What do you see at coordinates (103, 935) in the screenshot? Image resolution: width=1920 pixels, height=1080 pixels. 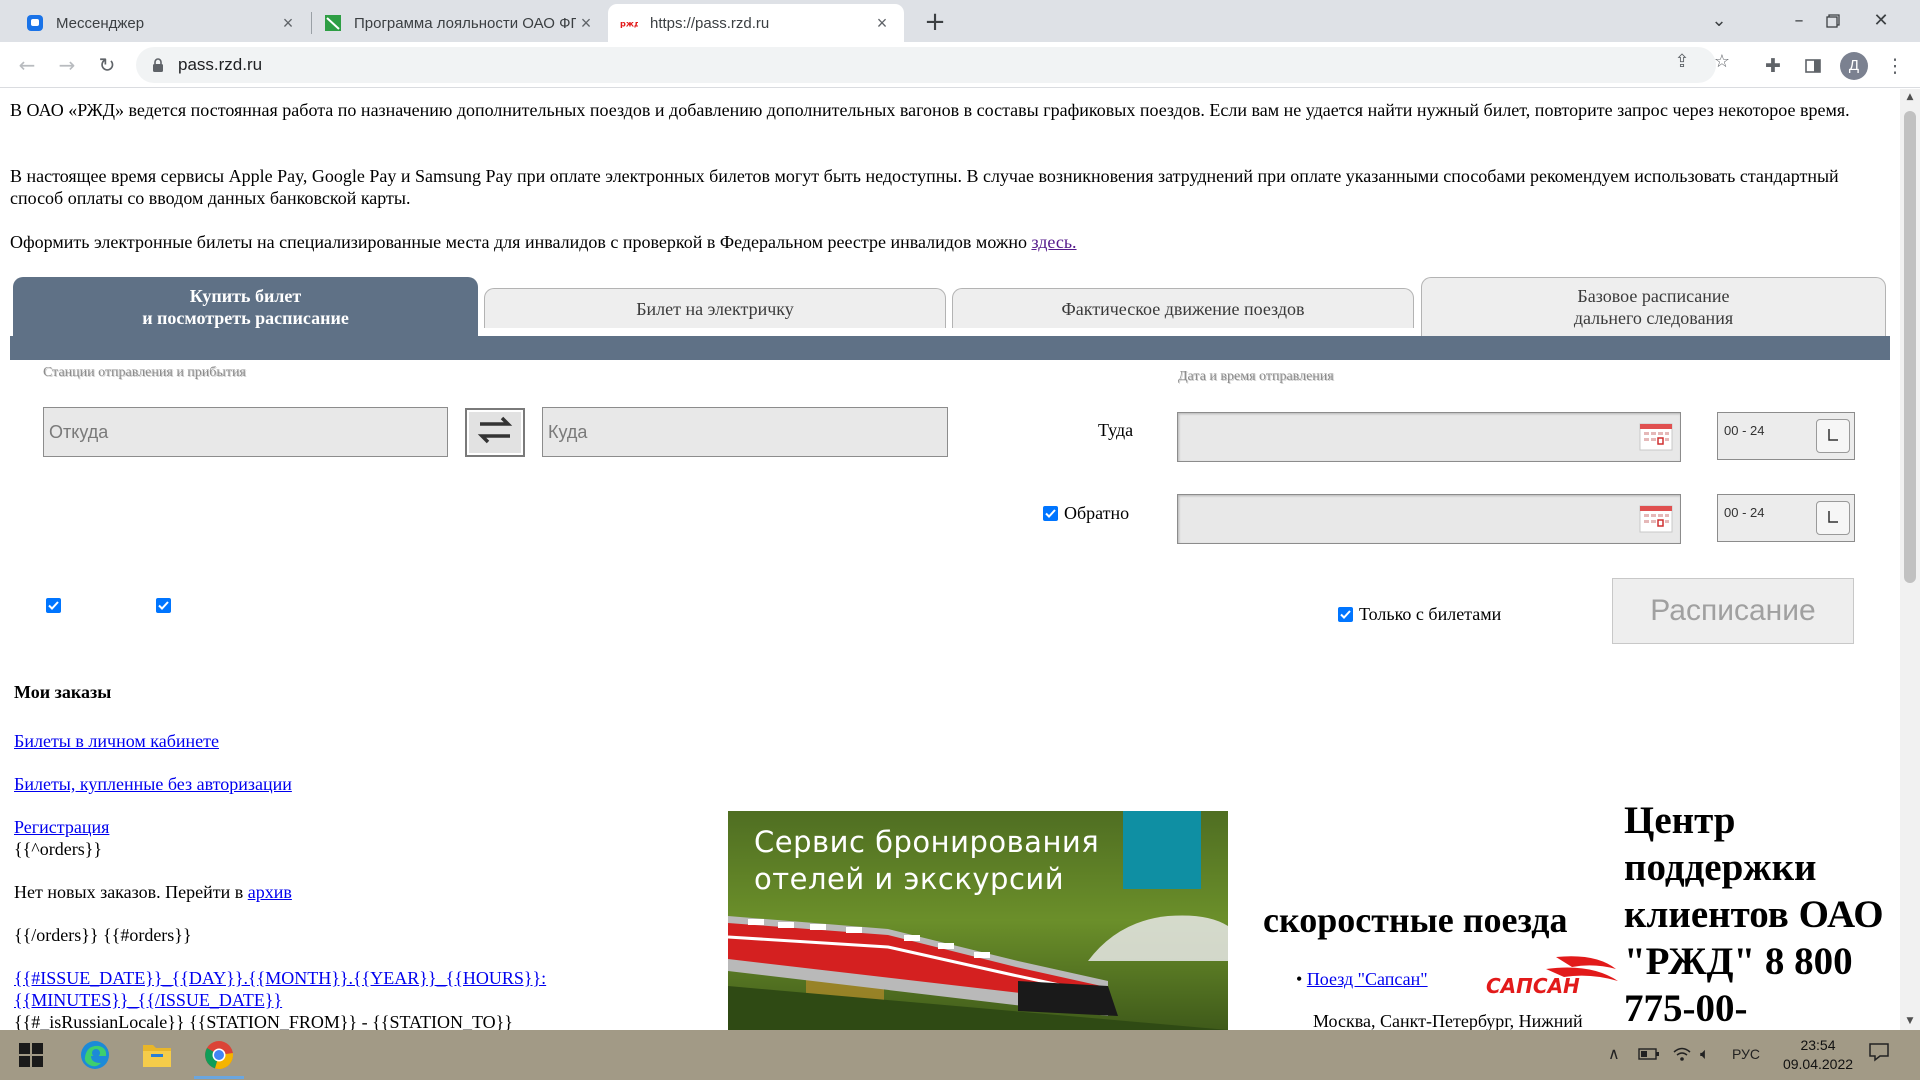 I see `template-text: {{/orders}} {{#orders}}` at bounding box center [103, 935].